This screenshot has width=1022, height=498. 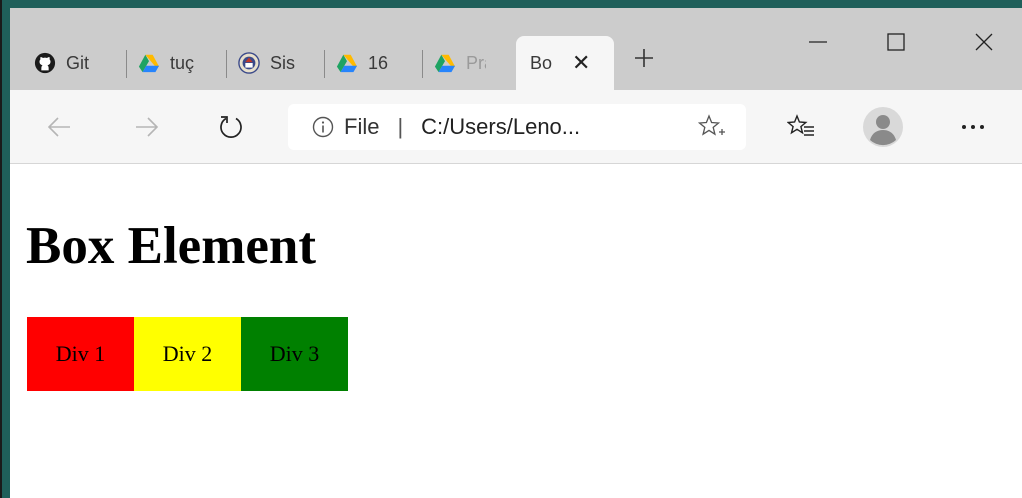 I want to click on maximize-icon, so click(x=896, y=42).